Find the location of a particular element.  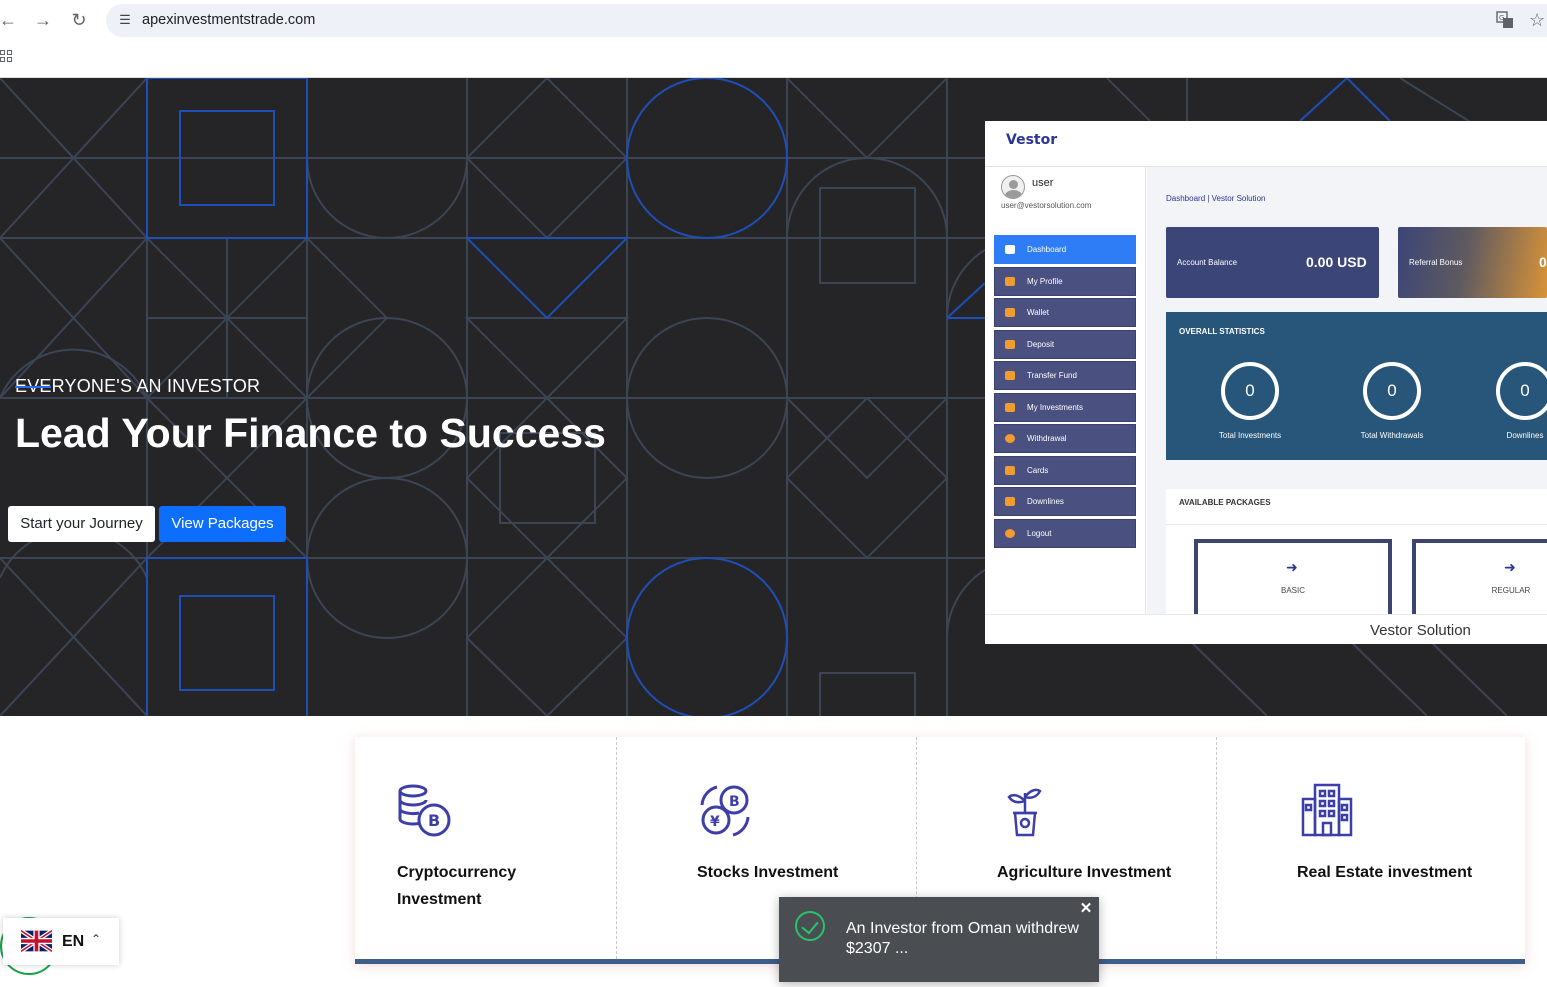

forward-arrow-icon: → is located at coordinates (43, 20).